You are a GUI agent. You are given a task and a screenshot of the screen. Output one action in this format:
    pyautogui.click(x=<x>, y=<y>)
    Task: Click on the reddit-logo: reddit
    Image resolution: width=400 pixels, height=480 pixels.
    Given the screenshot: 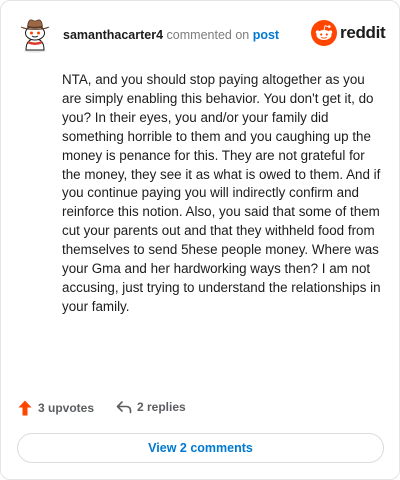 What is the action you would take?
    pyautogui.click(x=348, y=33)
    